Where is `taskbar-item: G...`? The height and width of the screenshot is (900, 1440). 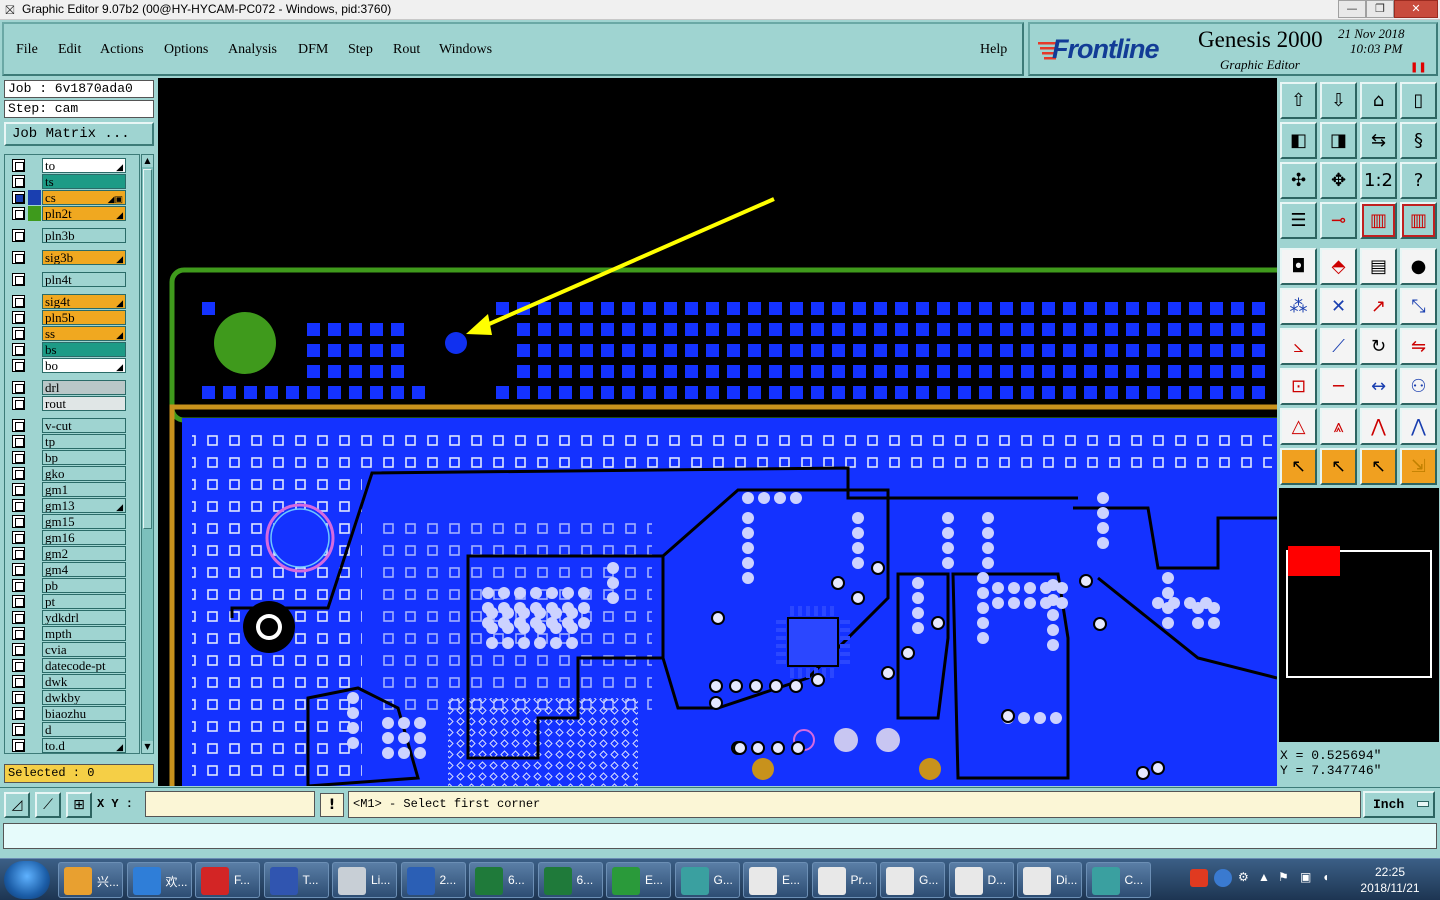
taskbar-item: G... is located at coordinates (912, 880).